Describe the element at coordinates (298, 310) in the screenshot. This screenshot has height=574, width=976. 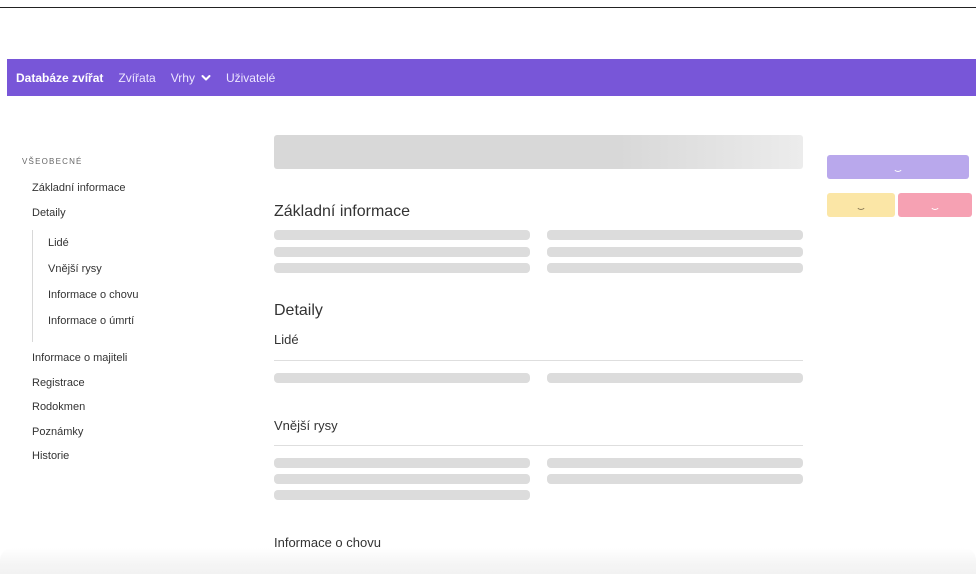
I see `section-title-details: Detaily` at that location.